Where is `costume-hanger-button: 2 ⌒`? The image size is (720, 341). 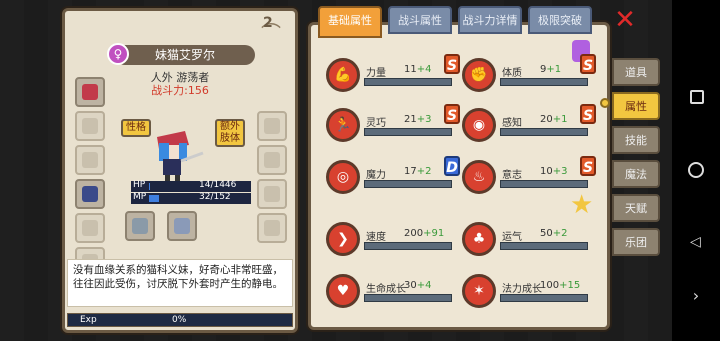 costume-hanger-button: 2 ⌒ is located at coordinates (271, 31).